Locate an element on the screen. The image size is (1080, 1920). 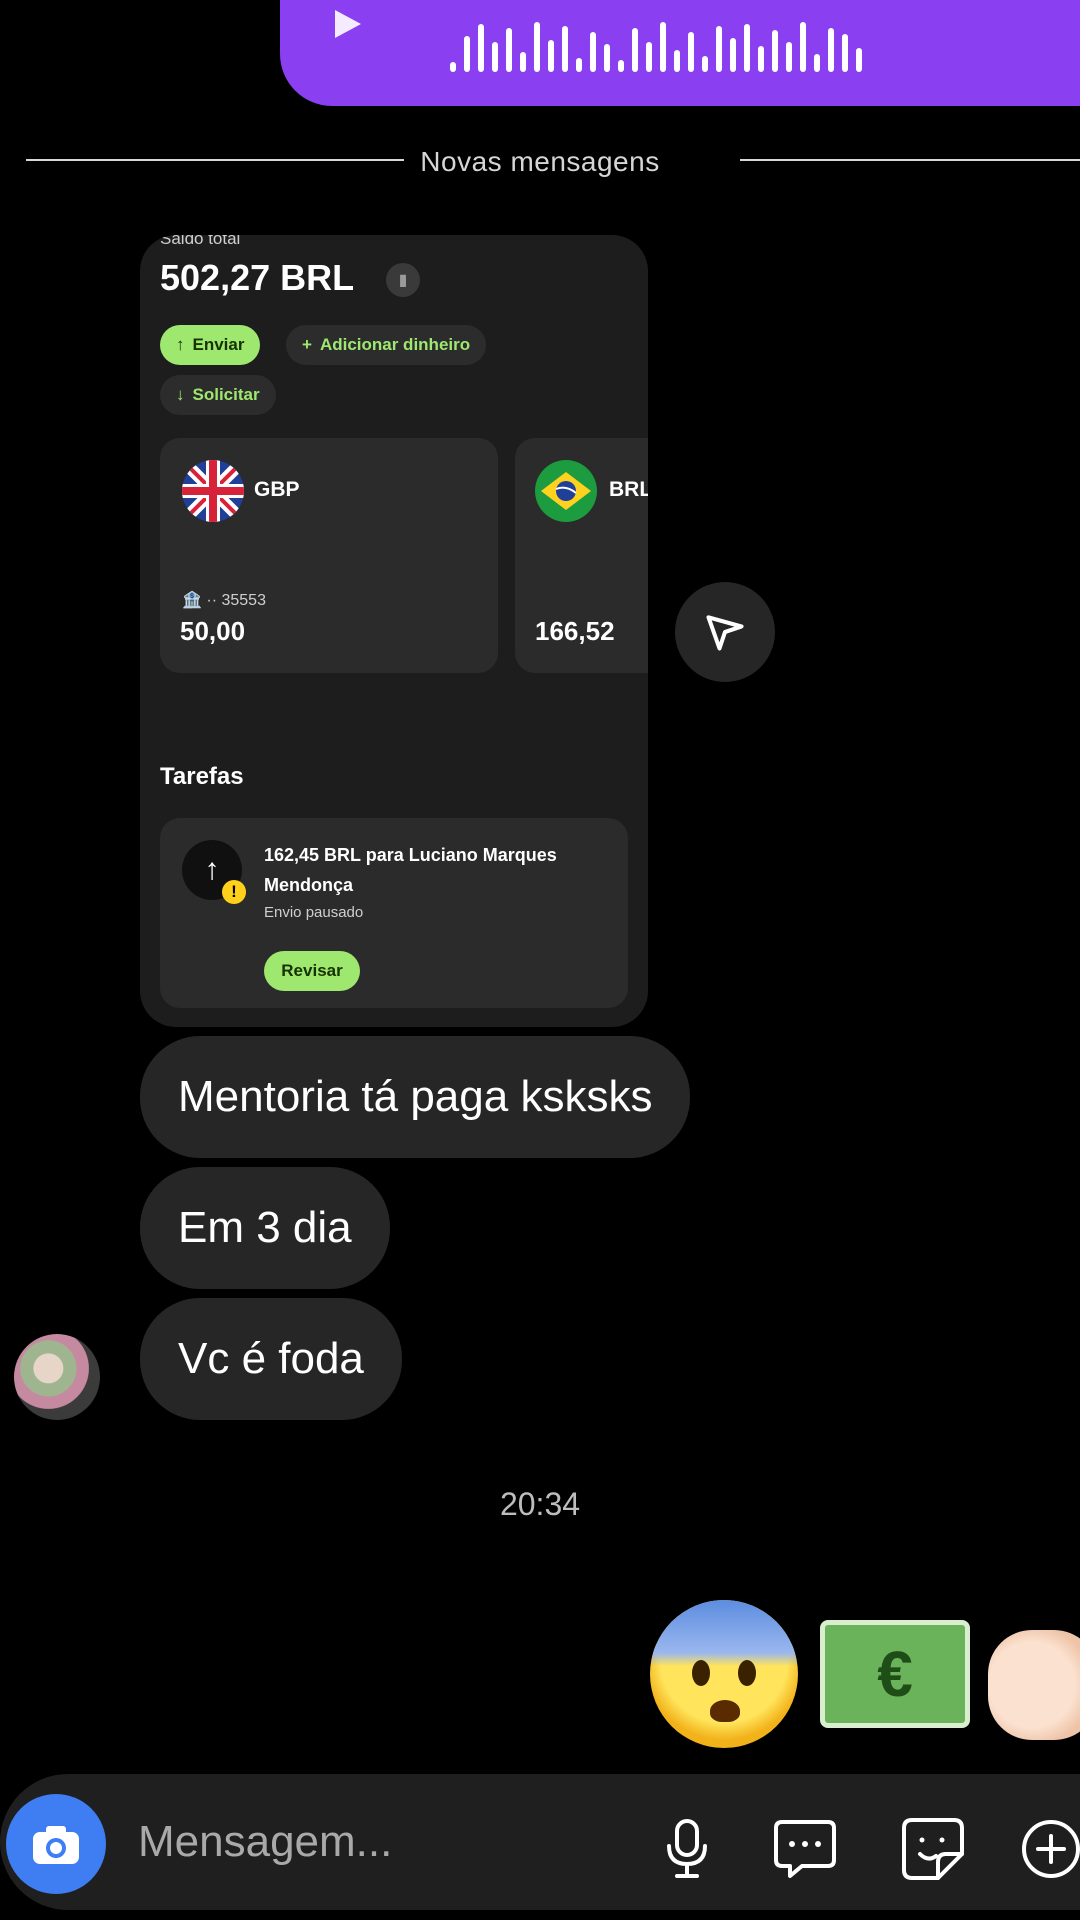
account-card-gbp: GBP 🏦 ·· 35553 50,00 is located at coordinates (329, 555).